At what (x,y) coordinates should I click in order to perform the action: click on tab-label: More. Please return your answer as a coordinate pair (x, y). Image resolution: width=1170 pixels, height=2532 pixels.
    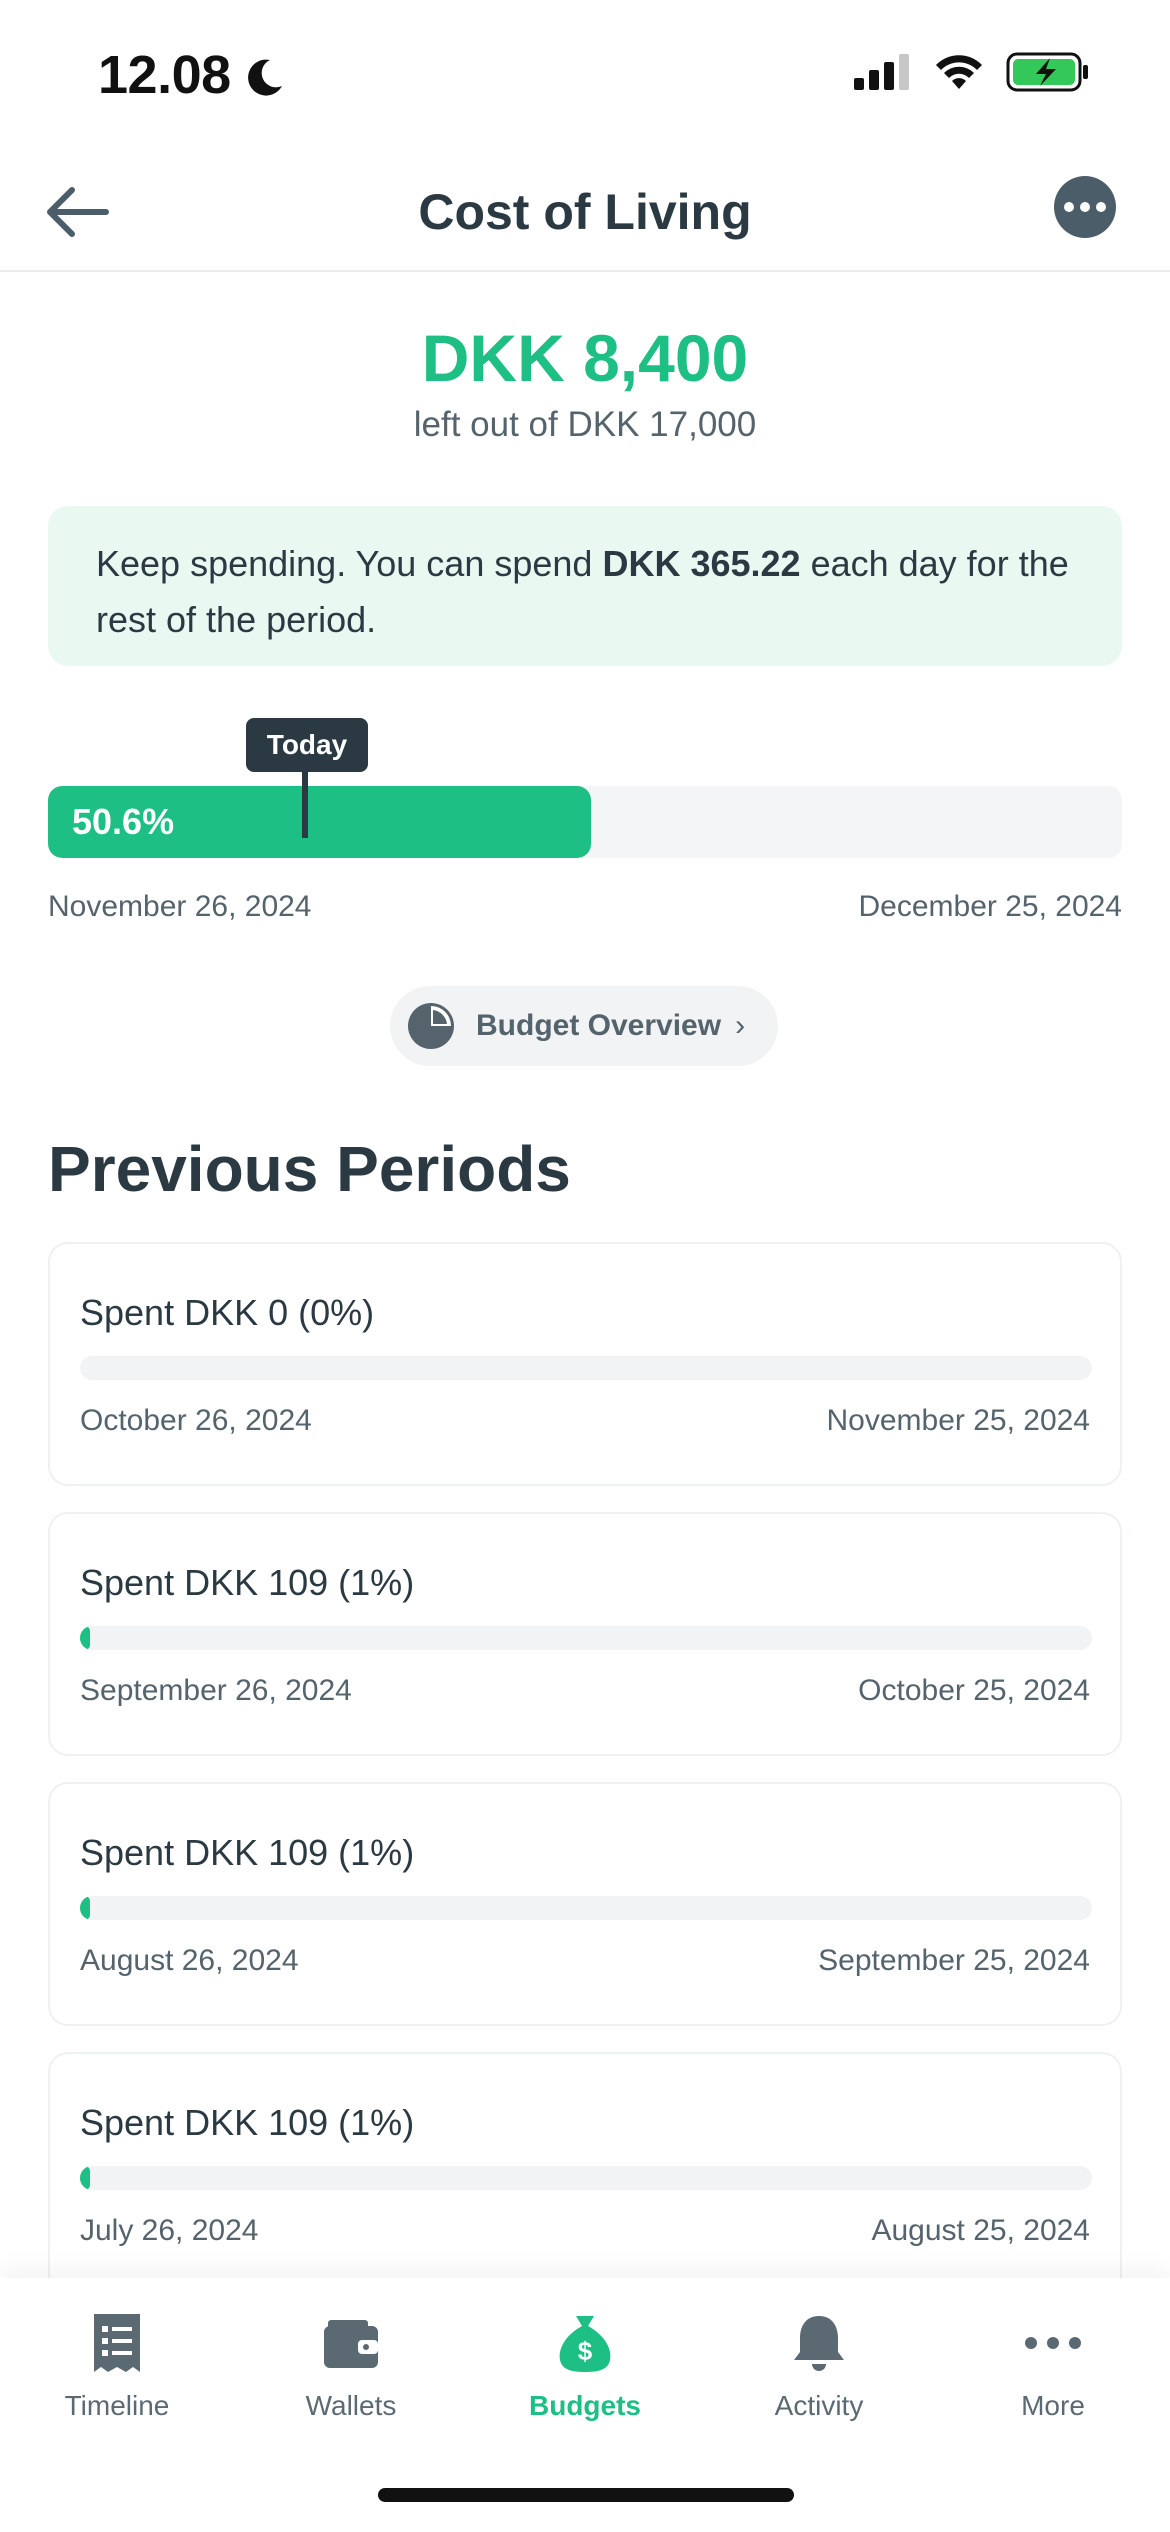
    Looking at the image, I should click on (1053, 2405).